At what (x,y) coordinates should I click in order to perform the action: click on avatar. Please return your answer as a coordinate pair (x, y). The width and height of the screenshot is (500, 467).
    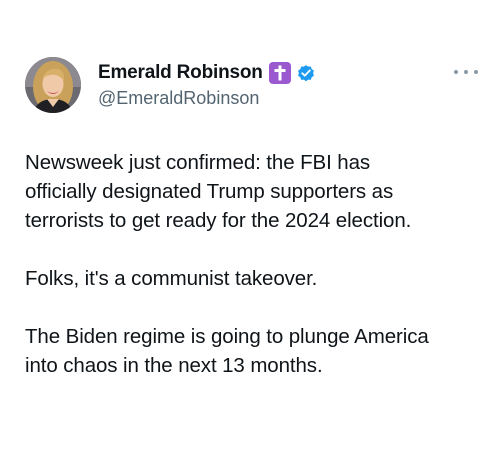
    Looking at the image, I should click on (53, 85).